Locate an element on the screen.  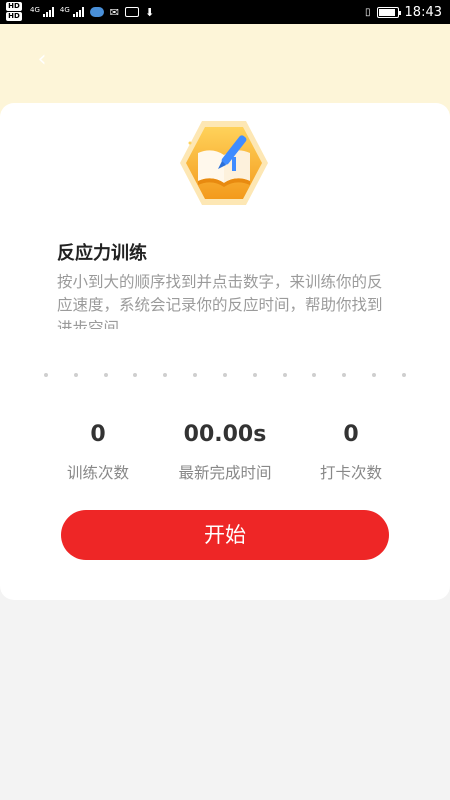
dot-divider is located at coordinates (225, 375).